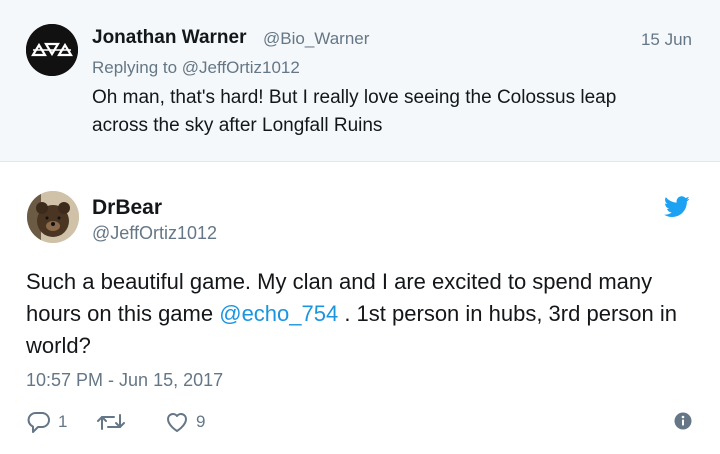 This screenshot has width=720, height=454. Describe the element at coordinates (666, 40) in the screenshot. I see `tweet-date: 15 Jun` at that location.